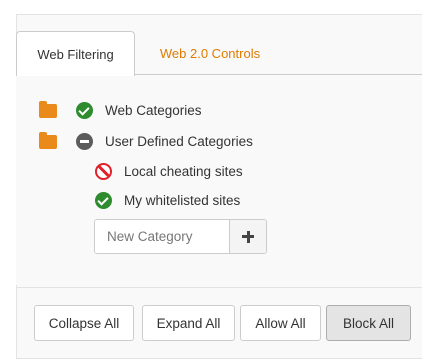 The height and width of the screenshot is (359, 422). What do you see at coordinates (188, 323) in the screenshot?
I see `expand-all-button: Expand All` at bounding box center [188, 323].